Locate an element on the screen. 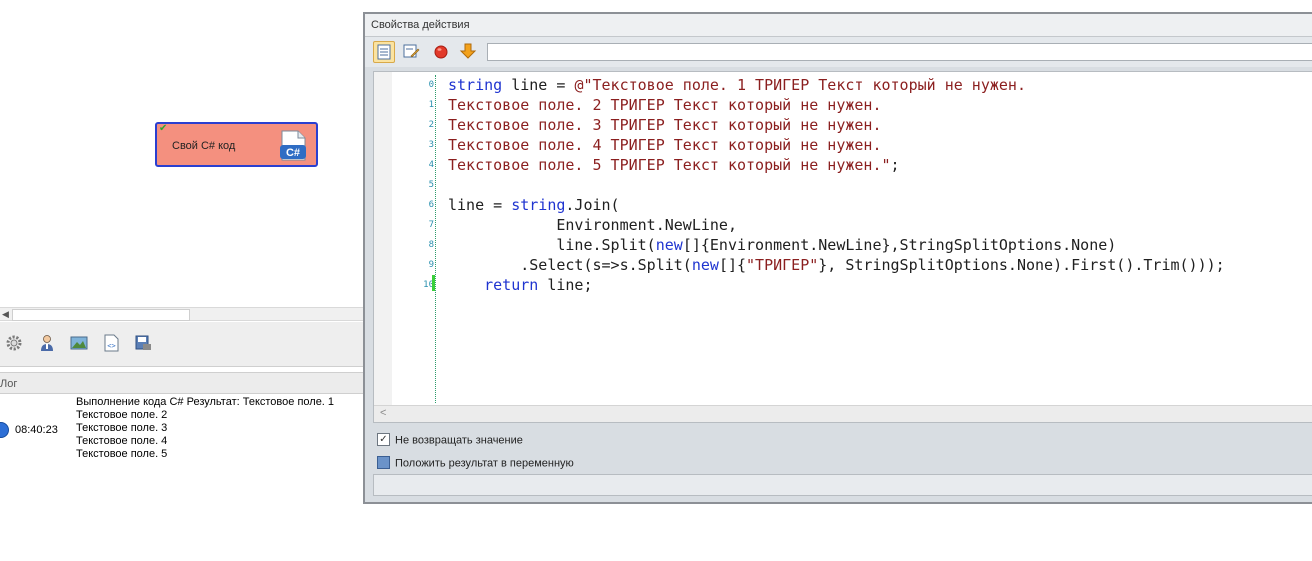 The width and height of the screenshot is (1312, 561). edit-button is located at coordinates (412, 52).